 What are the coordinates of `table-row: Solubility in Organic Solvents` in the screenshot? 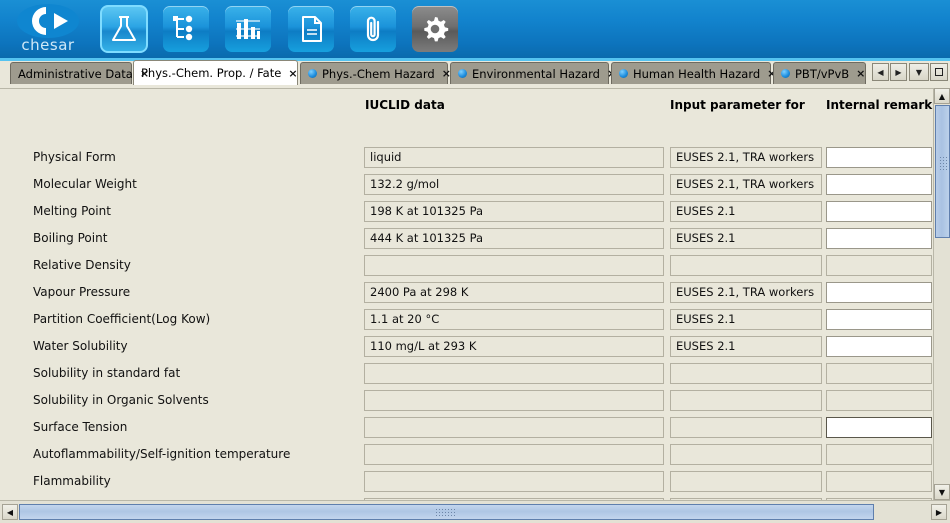 It's located at (467, 401).